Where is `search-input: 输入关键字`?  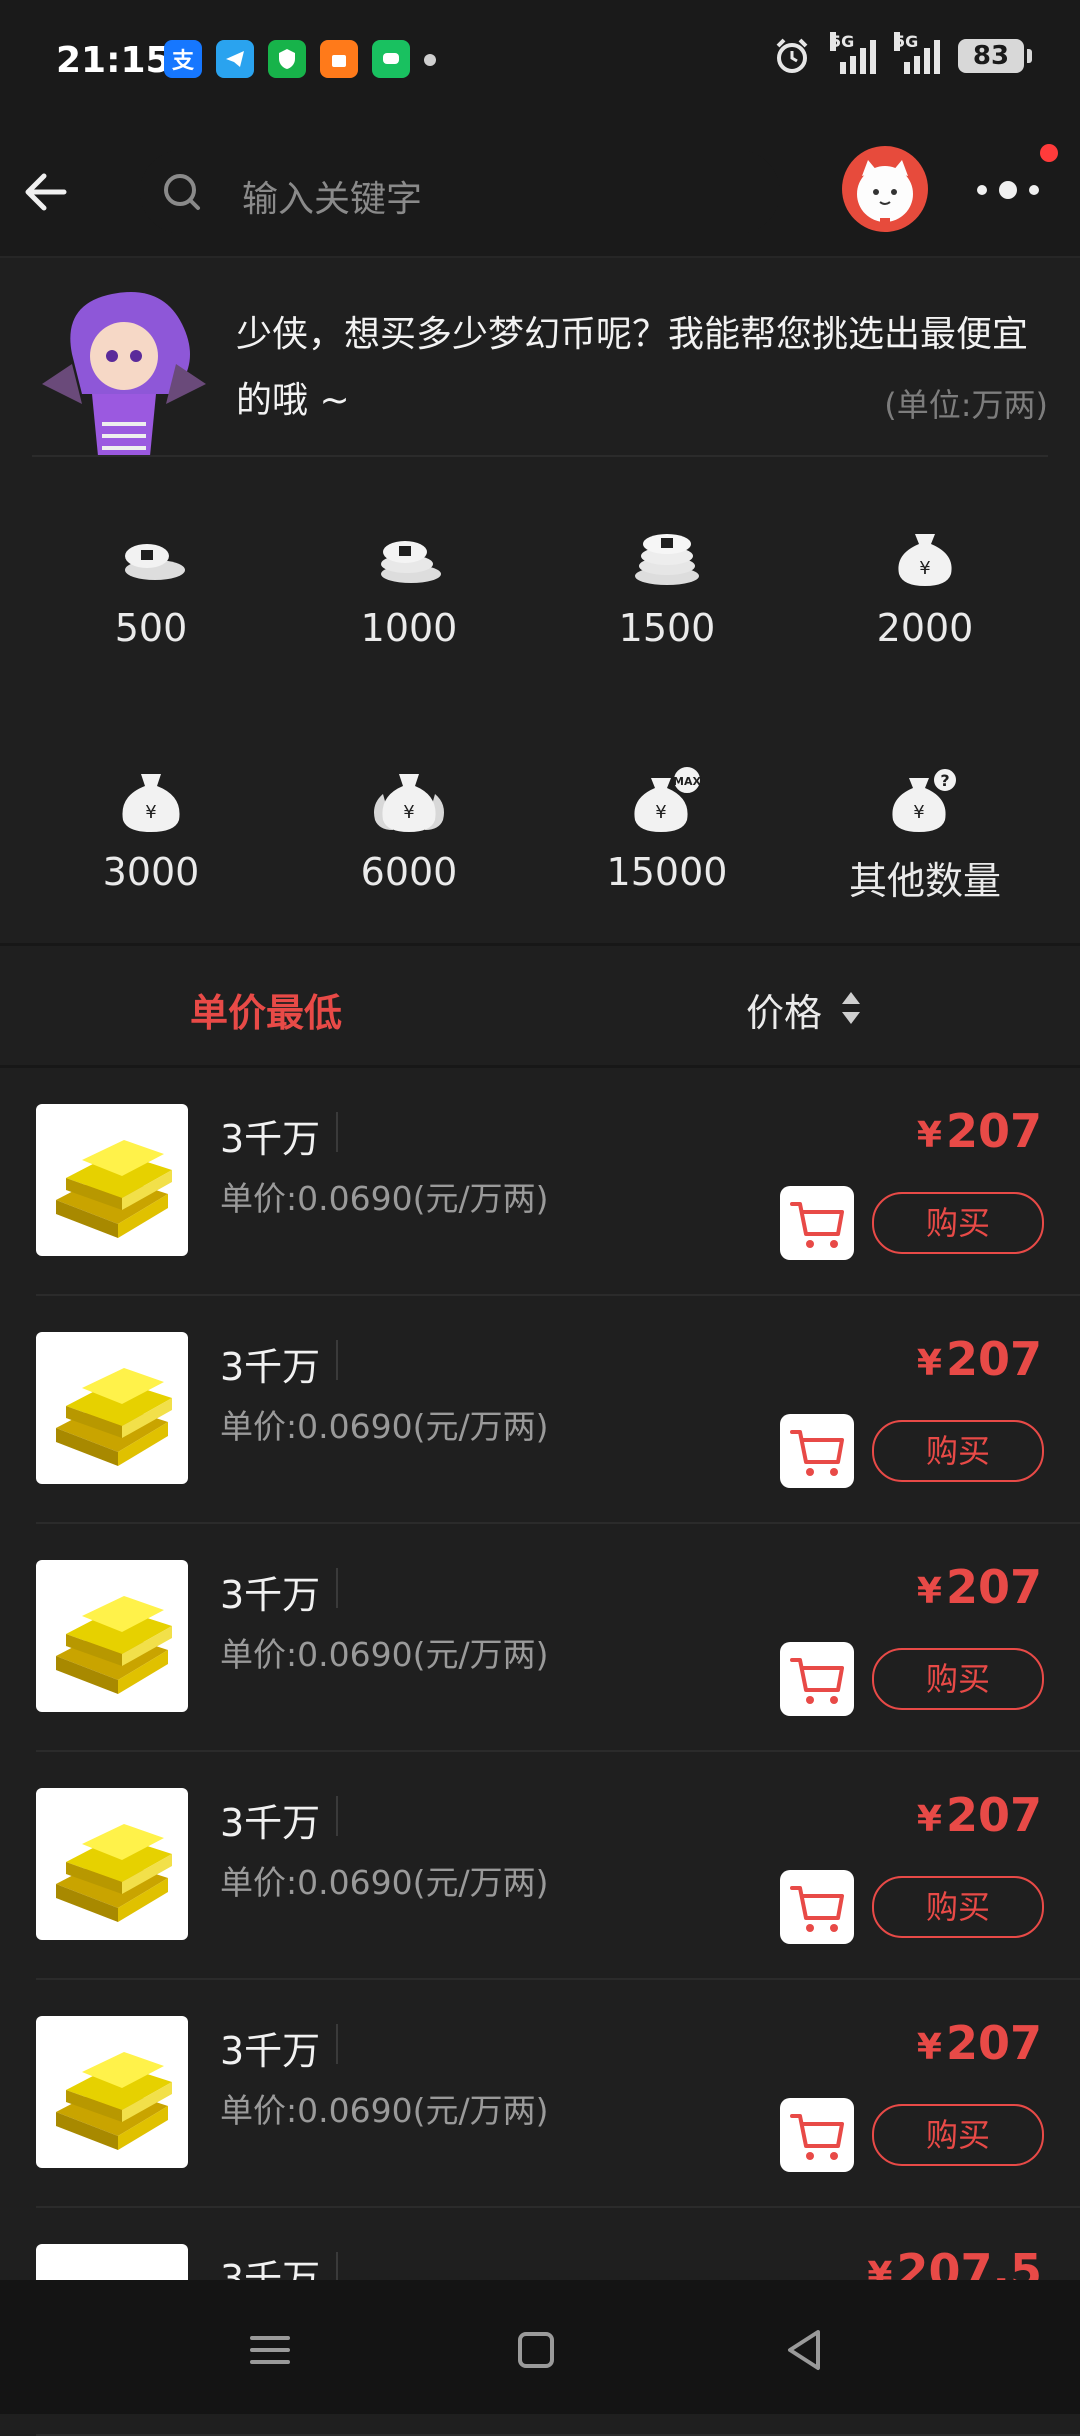
search-input: 输入关键字 is located at coordinates (332, 196).